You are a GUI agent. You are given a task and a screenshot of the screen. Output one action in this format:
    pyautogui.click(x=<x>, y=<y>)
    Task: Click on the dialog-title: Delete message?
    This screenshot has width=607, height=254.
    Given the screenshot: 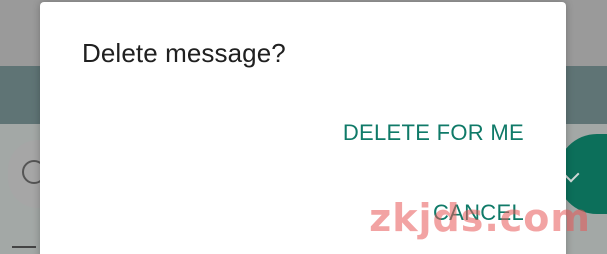 What is the action you would take?
    pyautogui.click(x=184, y=53)
    